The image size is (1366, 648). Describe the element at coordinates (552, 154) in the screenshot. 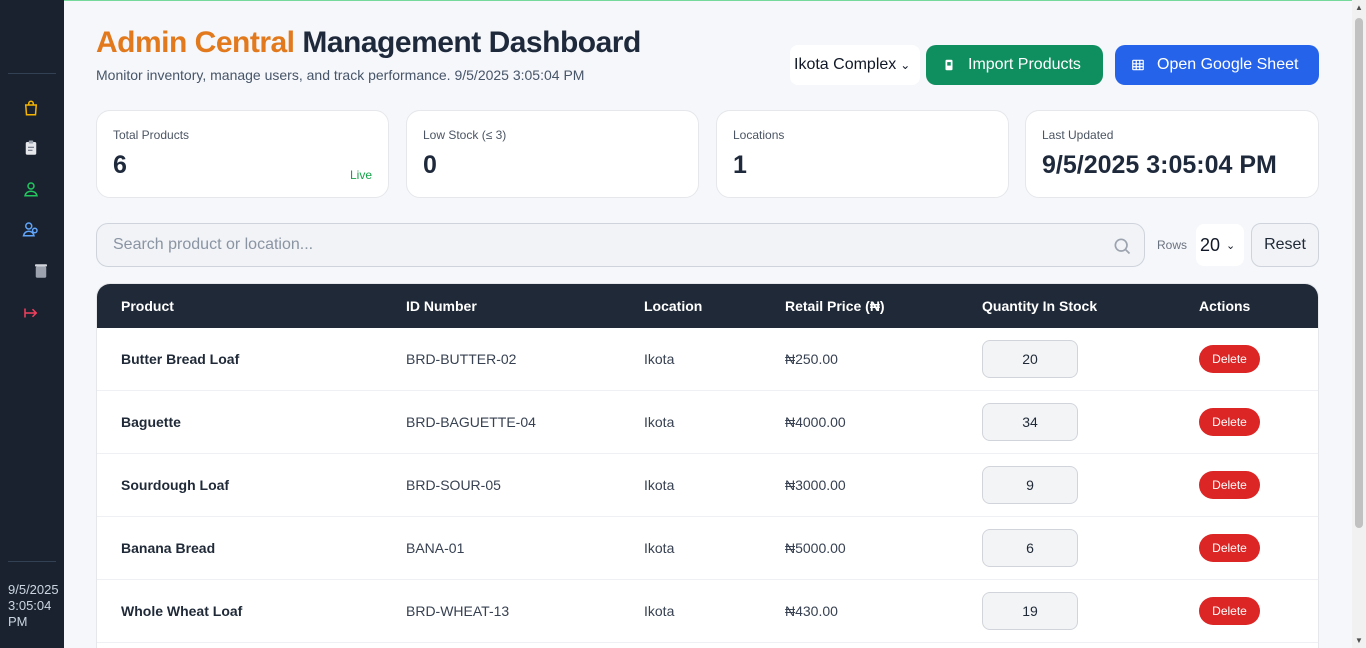

I see `stat-card-low-stock: Low Stock (≤ 3) 0` at that location.